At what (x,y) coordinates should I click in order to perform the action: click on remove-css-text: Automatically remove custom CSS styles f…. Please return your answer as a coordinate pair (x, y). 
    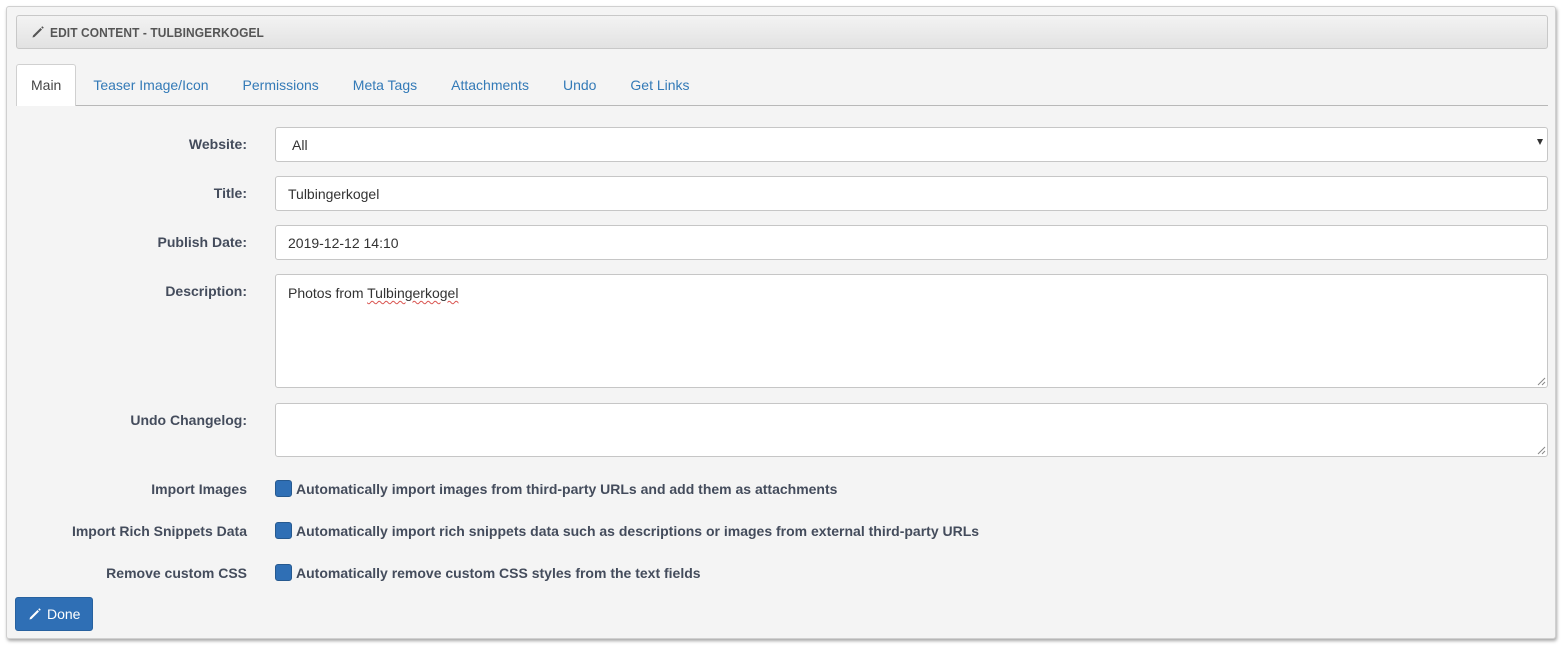
    Looking at the image, I should click on (498, 573).